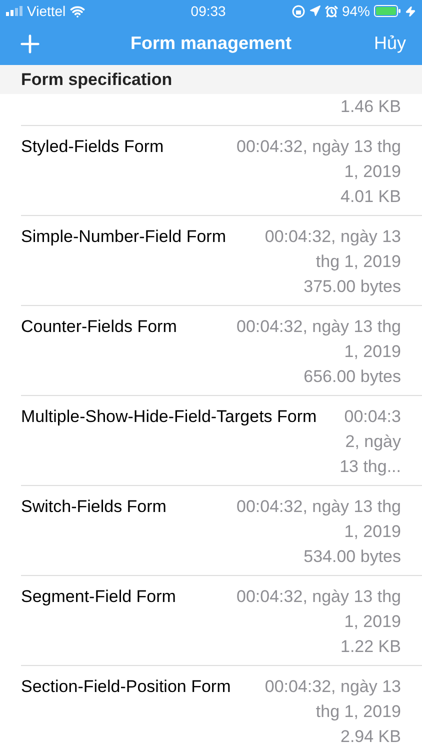 Image resolution: width=422 pixels, height=750 pixels. Describe the element at coordinates (124, 237) in the screenshot. I see `form-name: Simple-Number-Field Form` at that location.